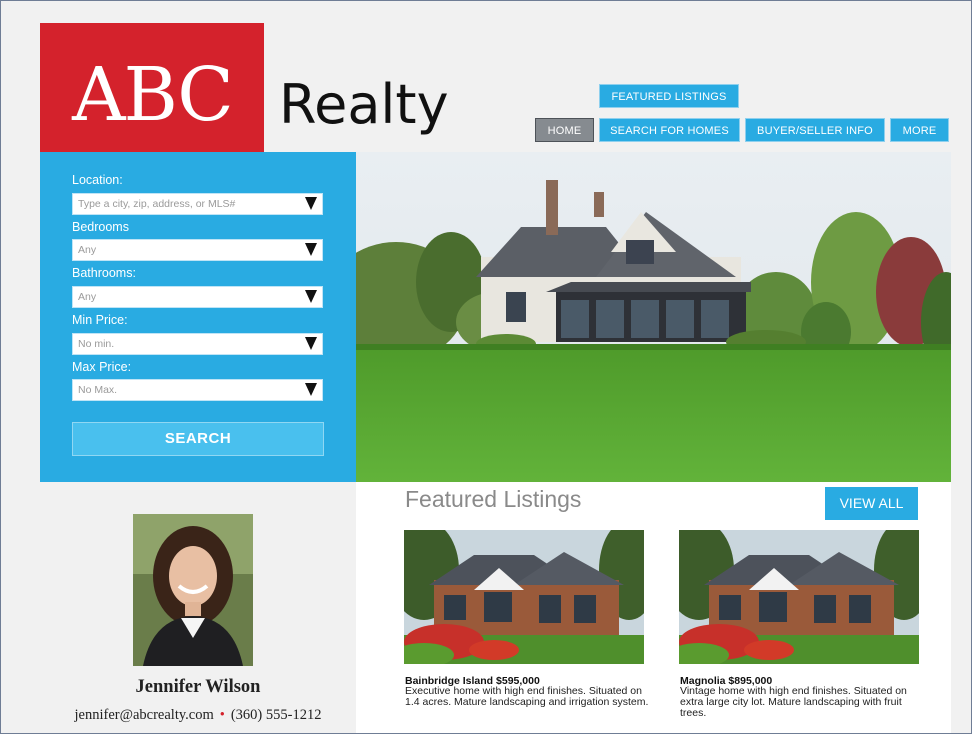  Describe the element at coordinates (144, 715) in the screenshot. I see `agent-email-link: jennifer@abcrealty.com` at that location.